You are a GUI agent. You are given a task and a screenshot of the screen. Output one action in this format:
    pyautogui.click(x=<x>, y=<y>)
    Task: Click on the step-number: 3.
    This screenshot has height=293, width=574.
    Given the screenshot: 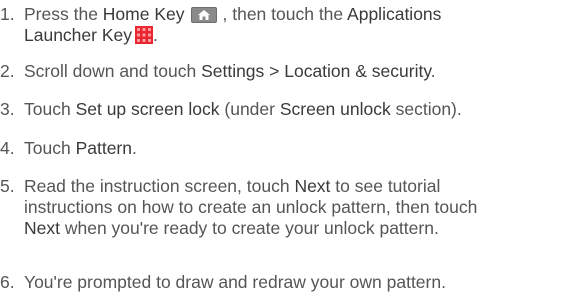 What is the action you would take?
    pyautogui.click(x=7, y=109)
    